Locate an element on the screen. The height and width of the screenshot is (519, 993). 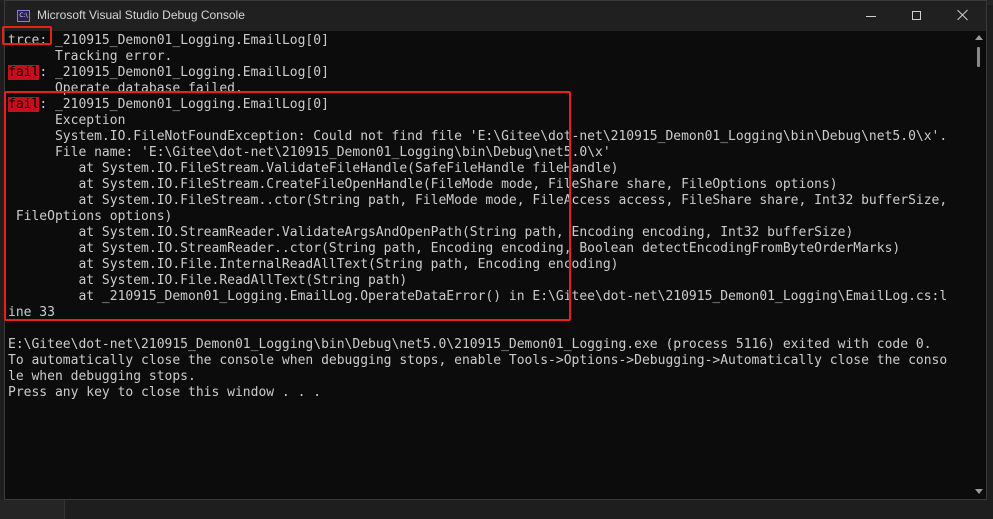
scroll-up-arrow-icon is located at coordinates (979, 37).